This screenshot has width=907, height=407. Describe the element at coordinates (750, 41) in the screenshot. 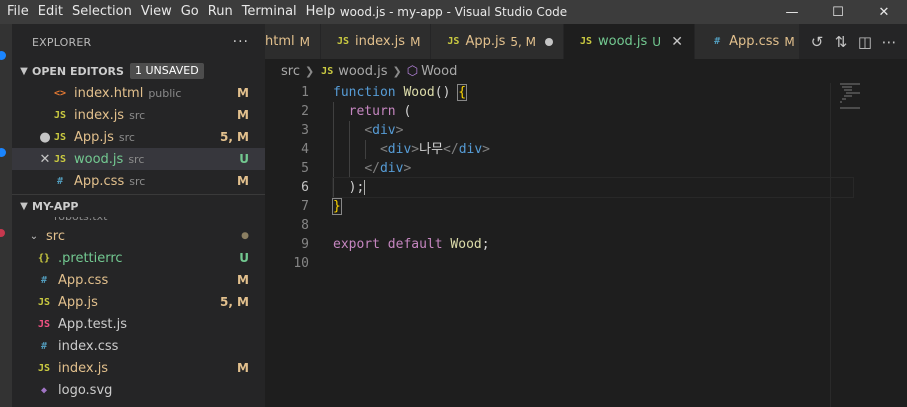

I see `tab-app-css: # App.css M` at that location.